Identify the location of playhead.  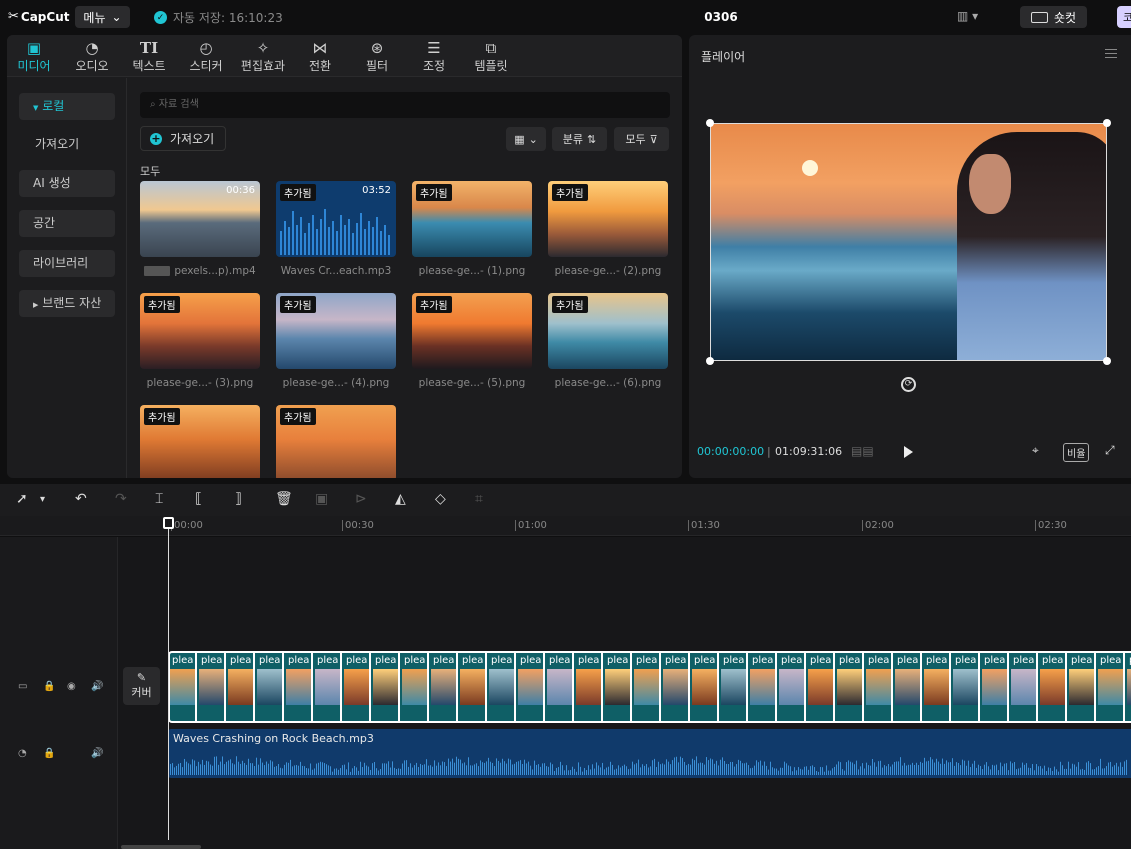
(168, 679).